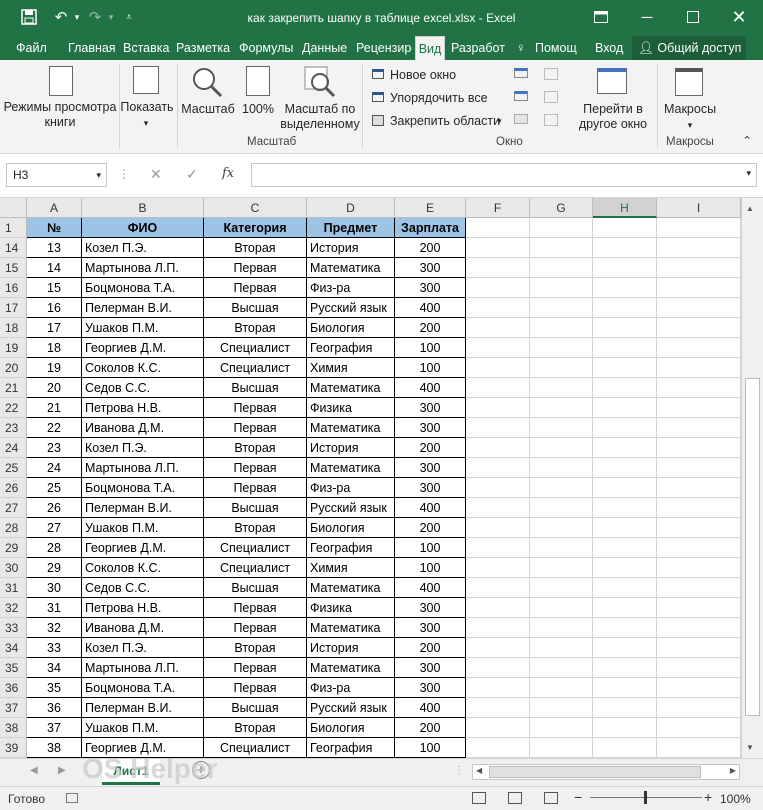 The height and width of the screenshot is (810, 763). What do you see at coordinates (93, 48) in the screenshot?
I see `tab-home: Главная` at bounding box center [93, 48].